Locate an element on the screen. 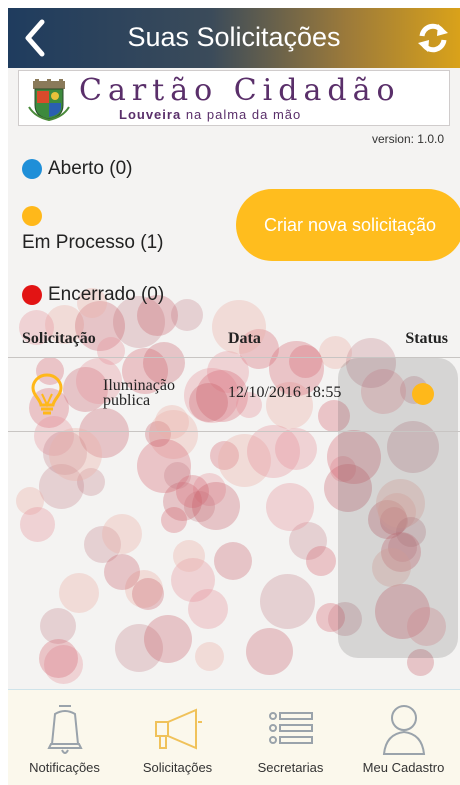 This screenshot has width=460, height=785. refresh-icon is located at coordinates (433, 38).